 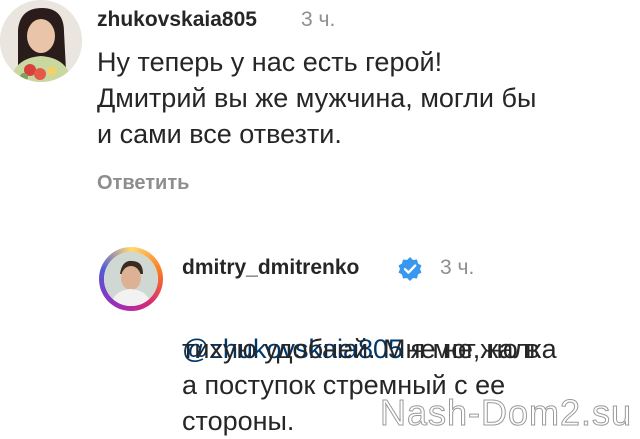 I want to click on comment-username: zhukovskaia805, so click(x=177, y=20).